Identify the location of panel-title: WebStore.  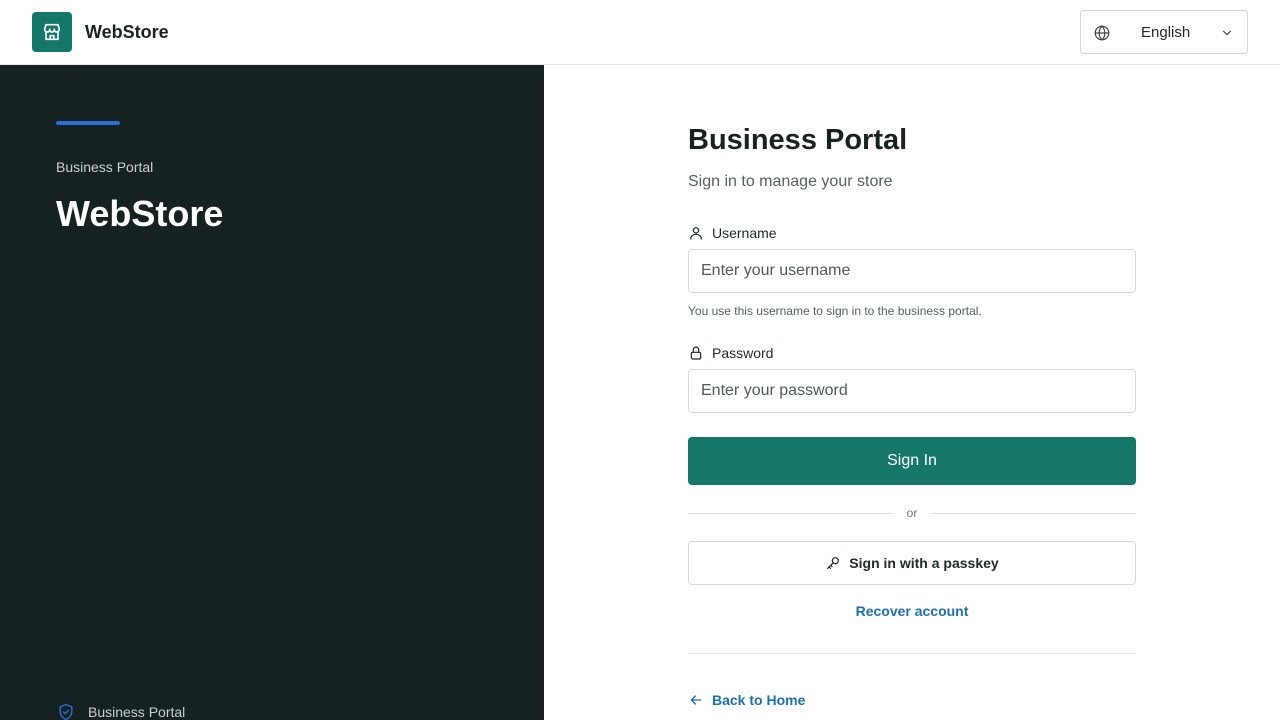
(140, 213).